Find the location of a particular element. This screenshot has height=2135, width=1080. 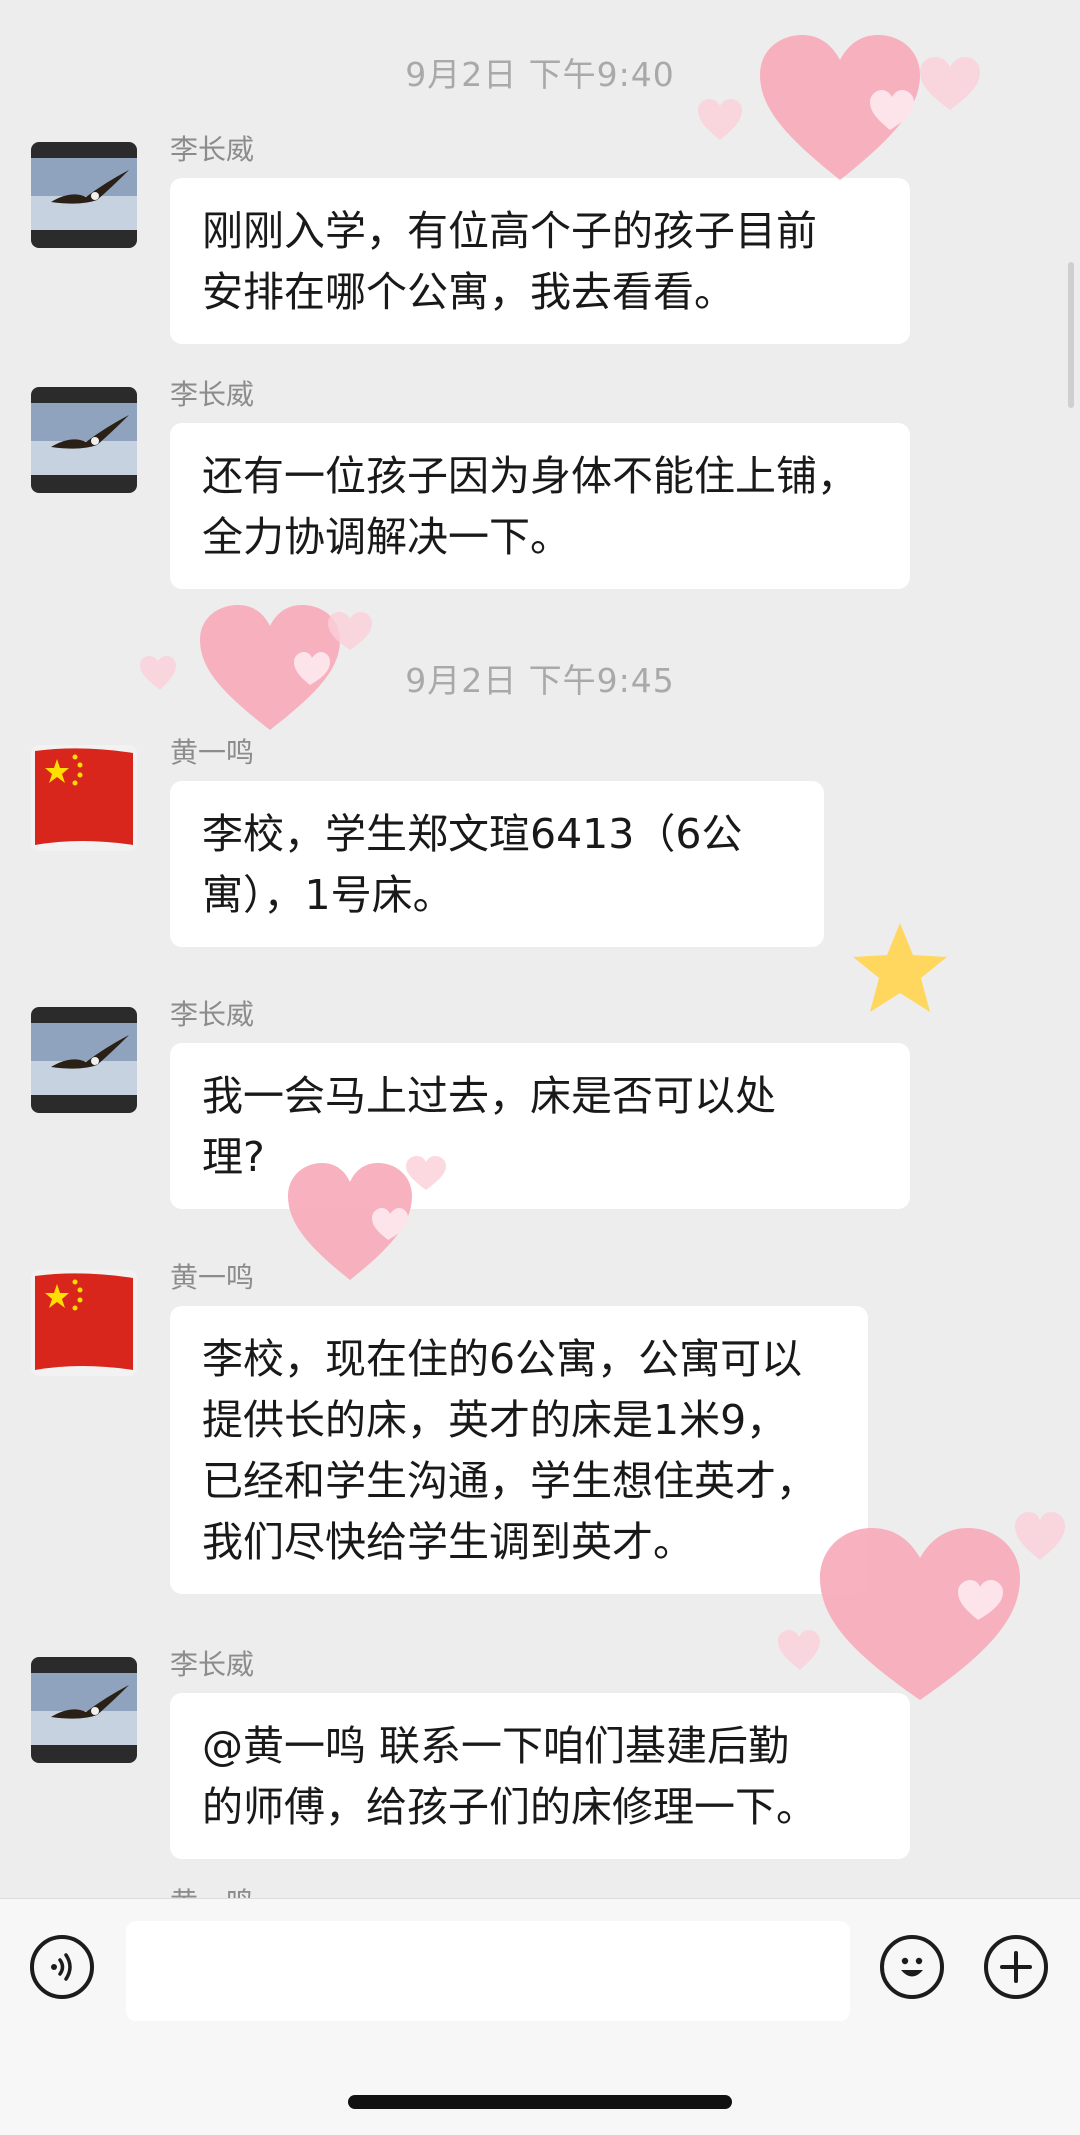

plus-icon is located at coordinates (1016, 1967).